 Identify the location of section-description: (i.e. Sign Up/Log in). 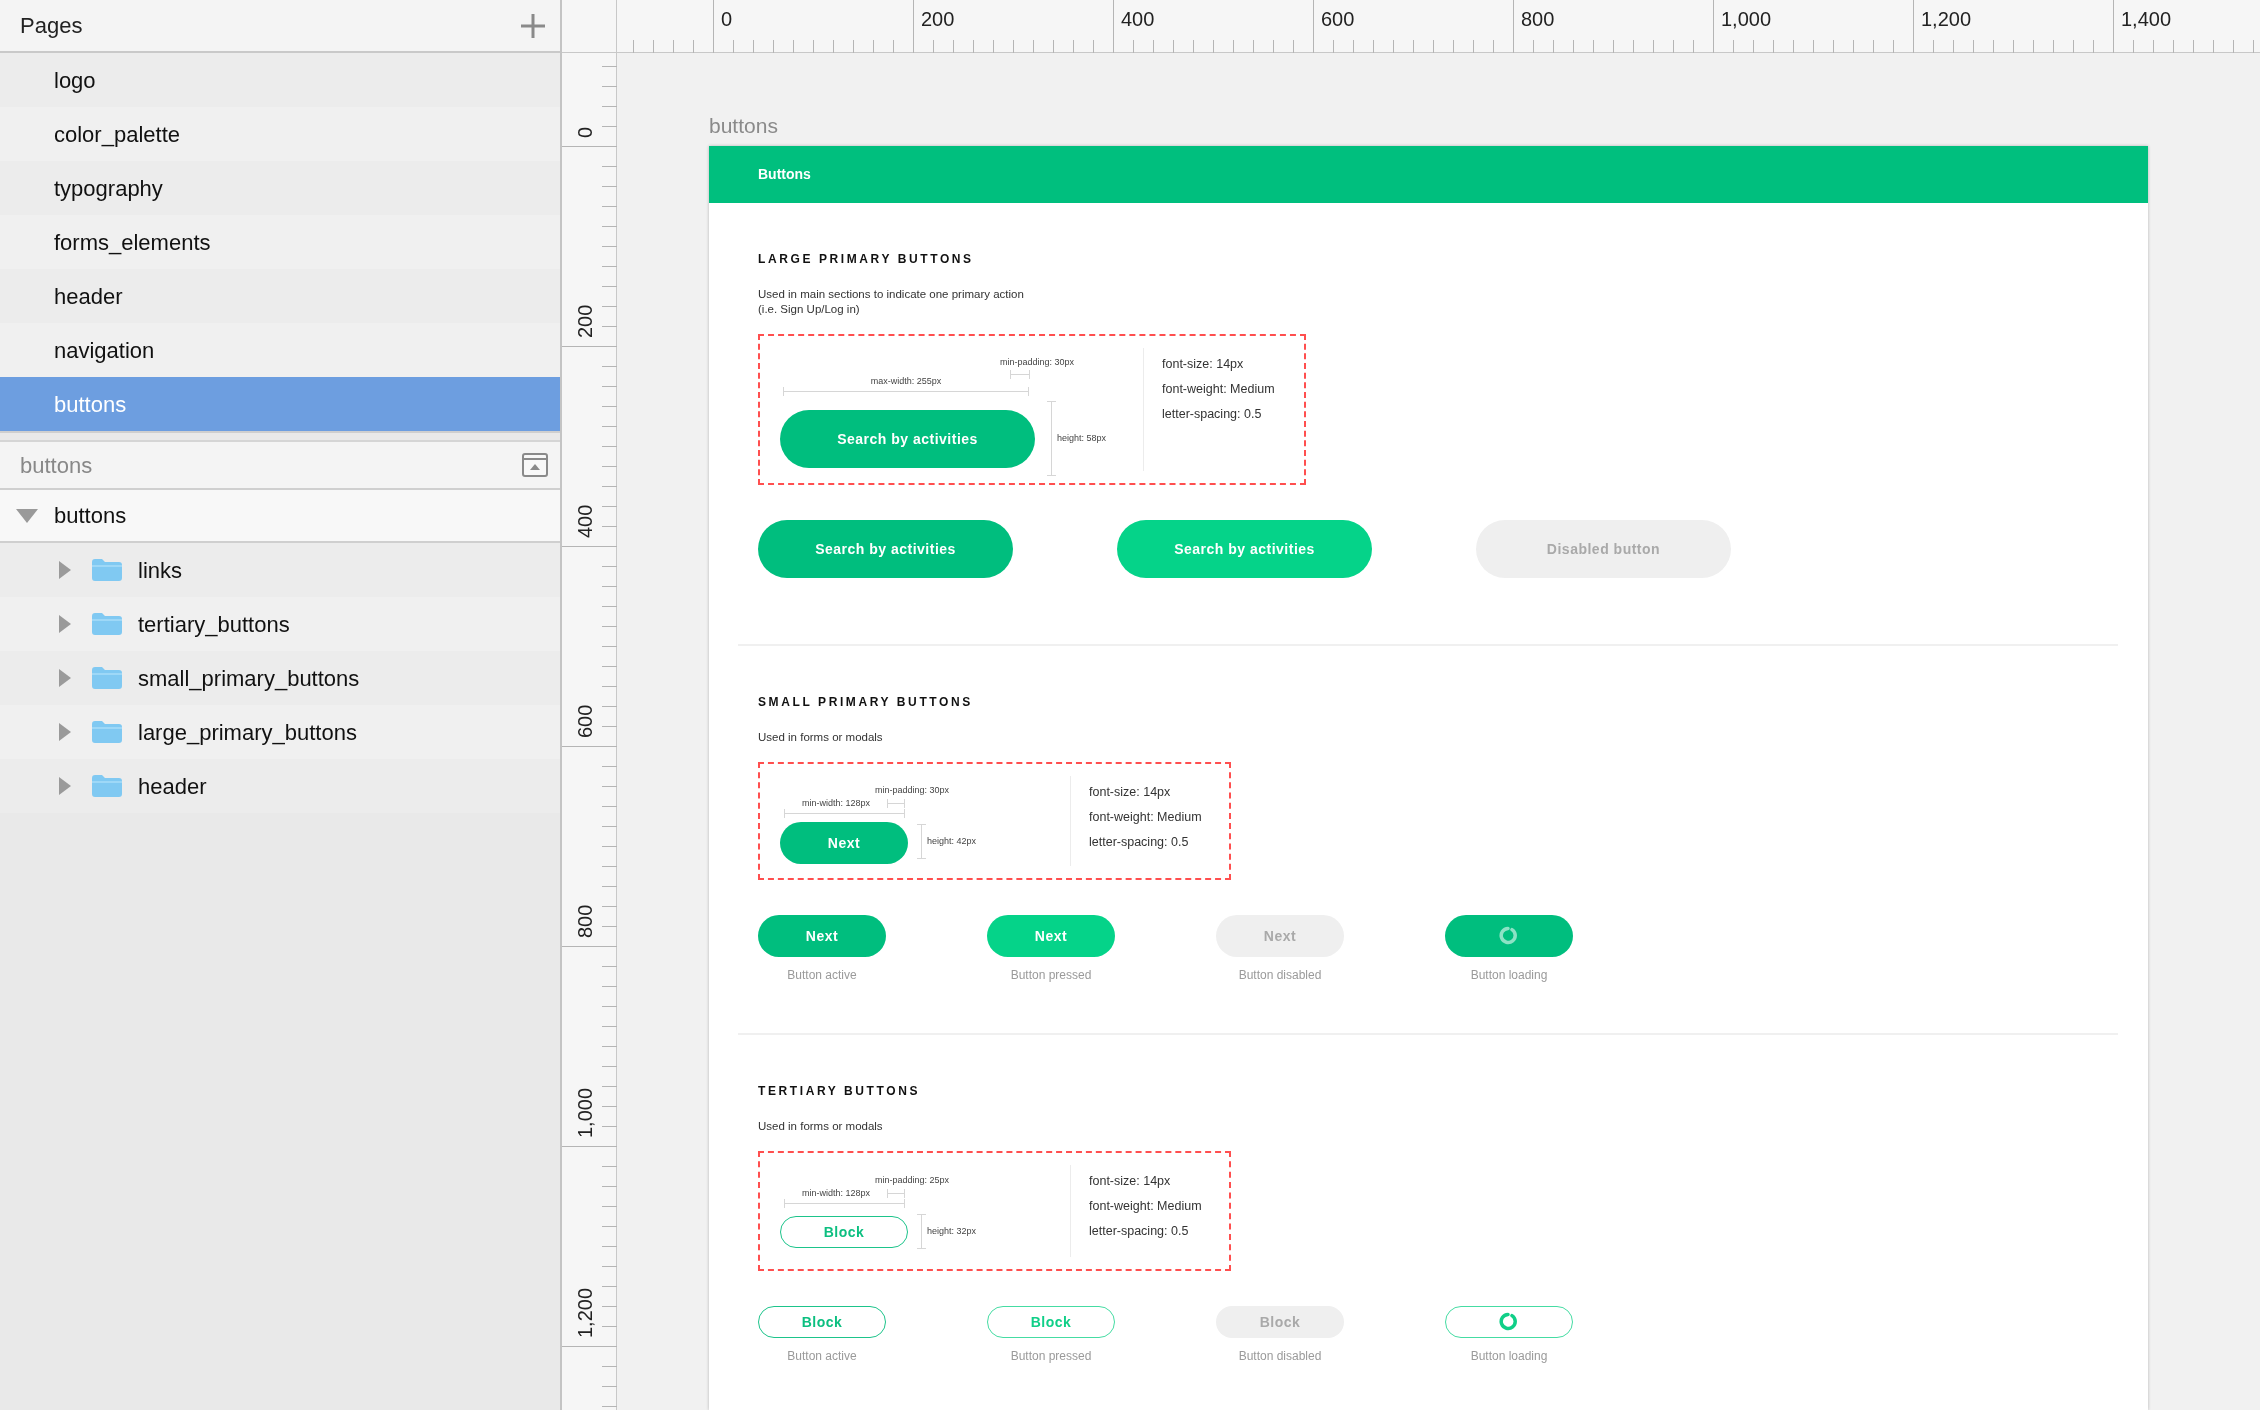
(809, 309).